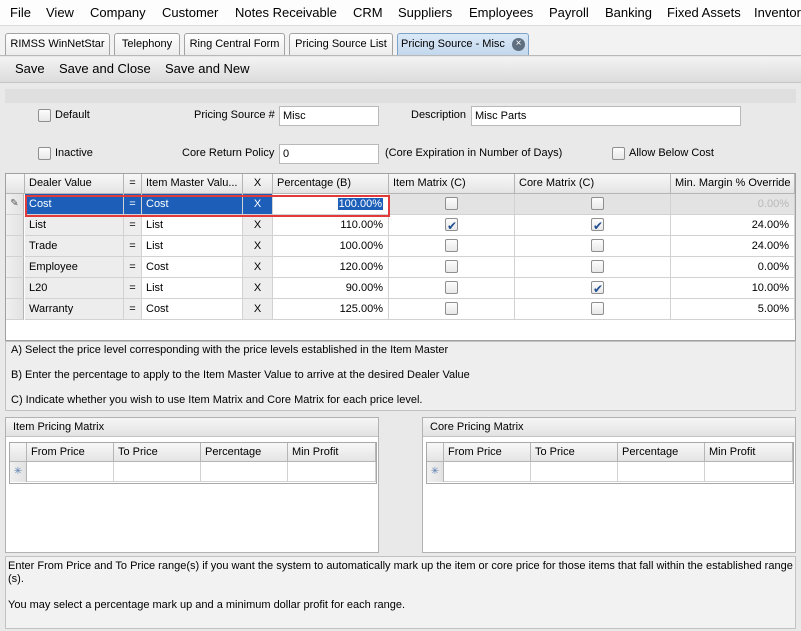 This screenshot has height=631, width=801. Describe the element at coordinates (331, 204) in the screenshot. I see `cell-percentage-editing: 100.00%` at that location.